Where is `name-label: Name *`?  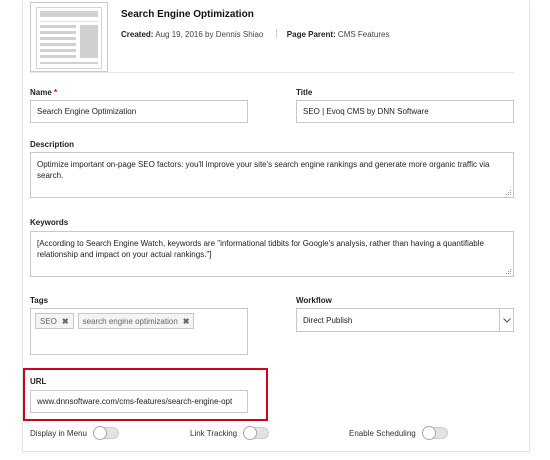 name-label: Name * is located at coordinates (43, 92).